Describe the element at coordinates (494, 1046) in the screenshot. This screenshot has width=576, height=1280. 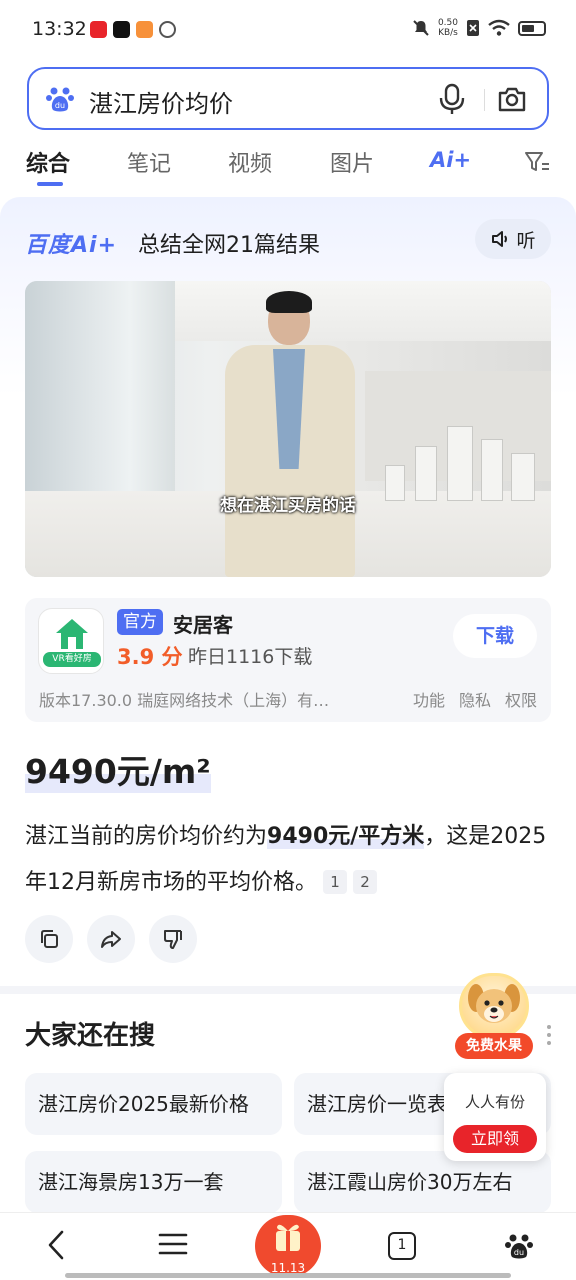
I see `promo-tag: 免费水果` at that location.